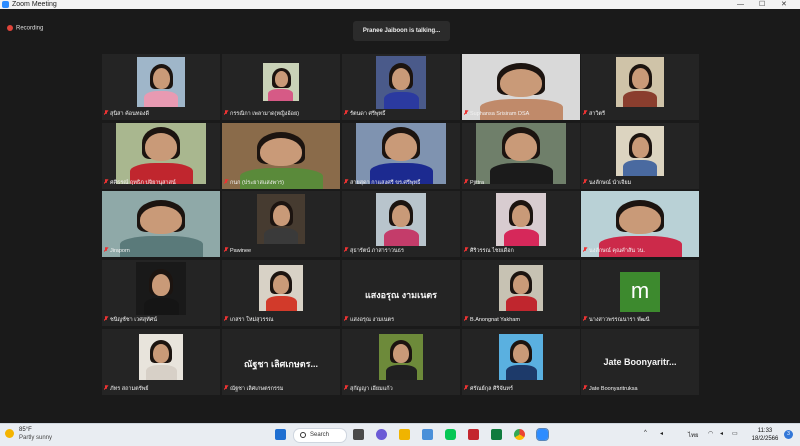 The image size is (800, 446). Describe the element at coordinates (611, 389) in the screenshot. I see `participant-name: Jate Boonyaritruksa` at that location.